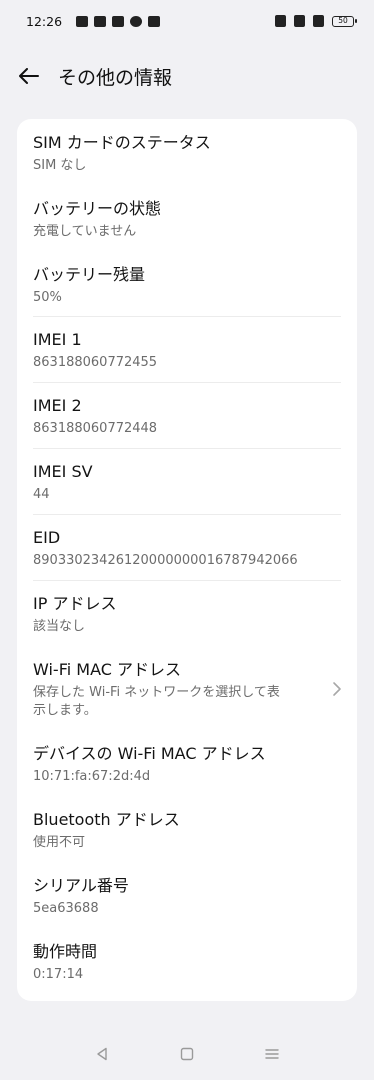 This screenshot has width=374, height=1080. I want to click on item-value: 5ea63688, so click(66, 908).